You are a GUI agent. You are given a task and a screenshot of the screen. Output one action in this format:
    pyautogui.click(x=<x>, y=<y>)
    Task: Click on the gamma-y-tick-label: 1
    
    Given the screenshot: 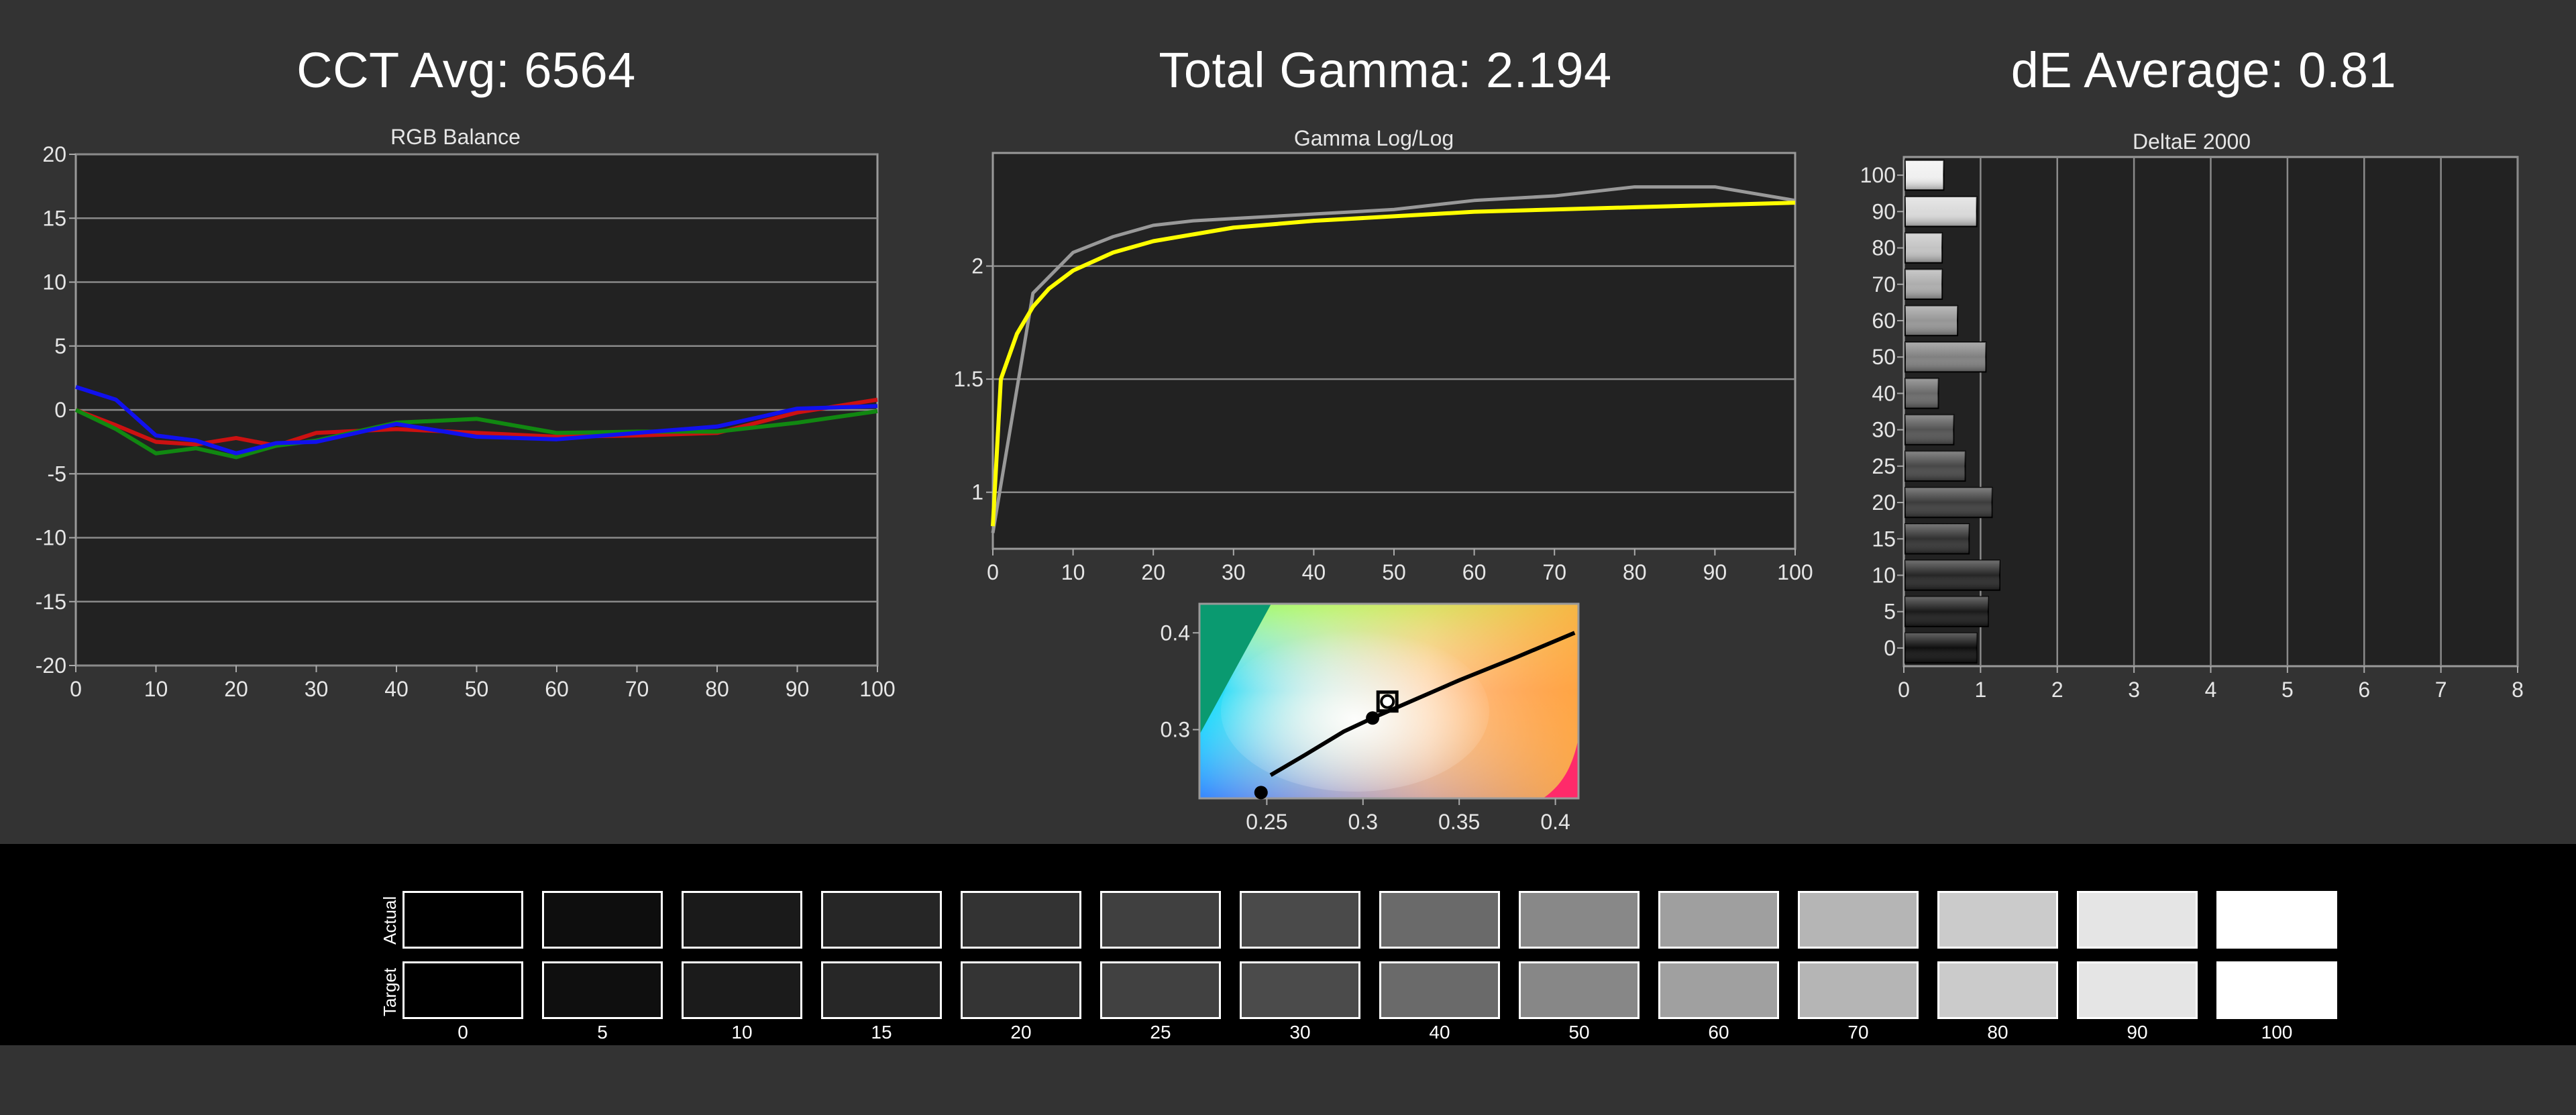 What is the action you would take?
    pyautogui.click(x=977, y=492)
    